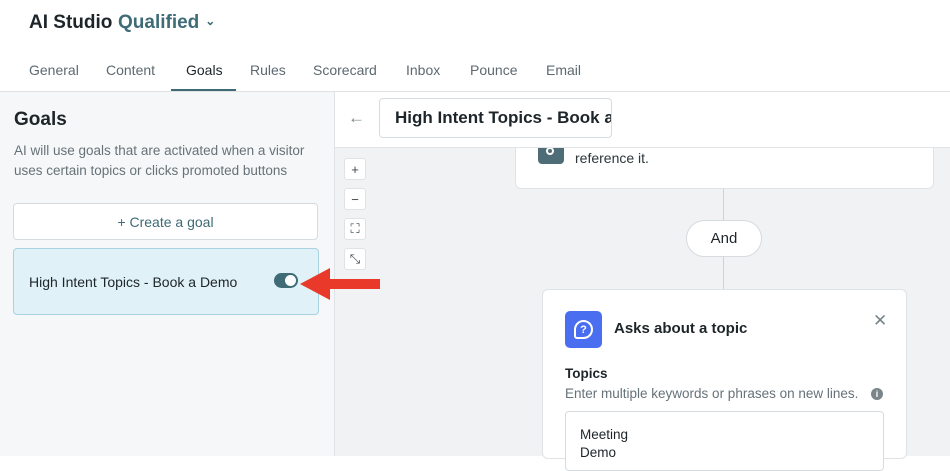 The width and height of the screenshot is (950, 471). Describe the element at coordinates (54, 70) in the screenshot. I see `tab-general: General` at that location.